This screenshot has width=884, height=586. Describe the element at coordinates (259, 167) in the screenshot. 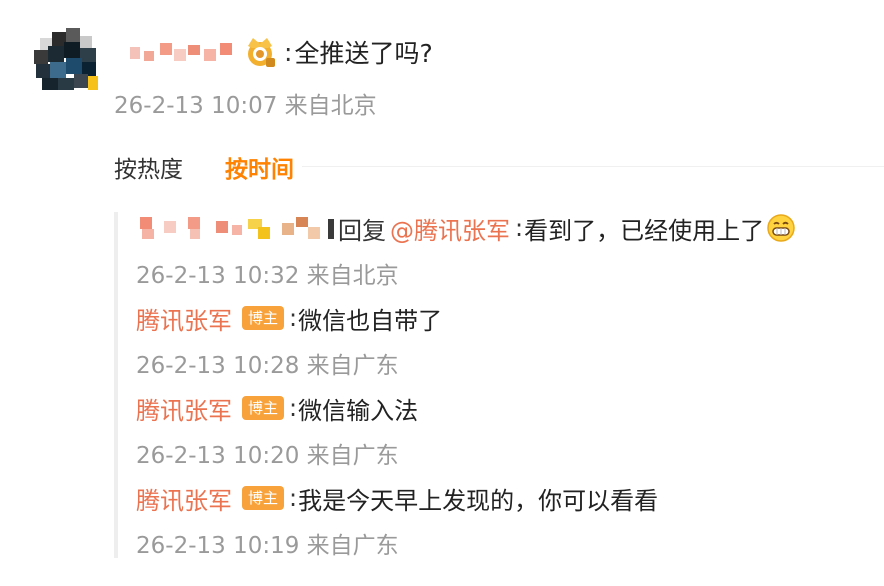

I see `tab-sort-by-time: 按时间` at that location.